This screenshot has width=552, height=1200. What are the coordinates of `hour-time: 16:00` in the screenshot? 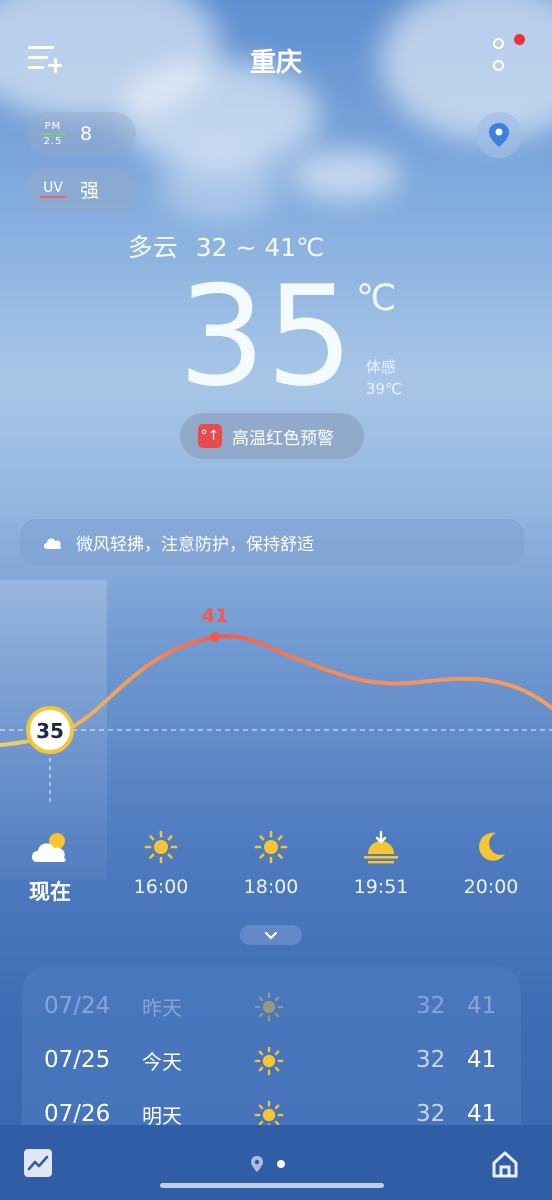 It's located at (161, 887).